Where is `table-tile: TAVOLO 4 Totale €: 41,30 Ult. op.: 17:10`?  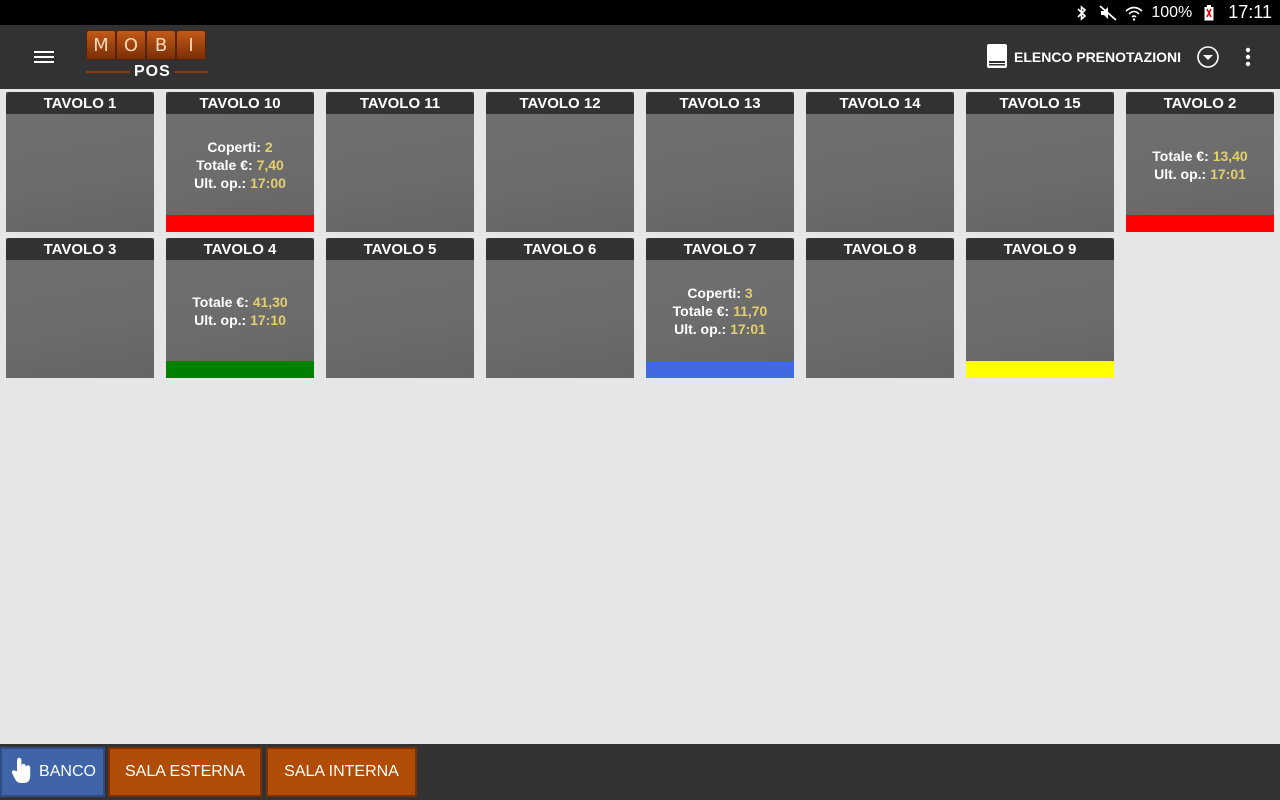 table-tile: TAVOLO 4 Totale €: 41,30 Ult. op.: 17:10 is located at coordinates (240, 308).